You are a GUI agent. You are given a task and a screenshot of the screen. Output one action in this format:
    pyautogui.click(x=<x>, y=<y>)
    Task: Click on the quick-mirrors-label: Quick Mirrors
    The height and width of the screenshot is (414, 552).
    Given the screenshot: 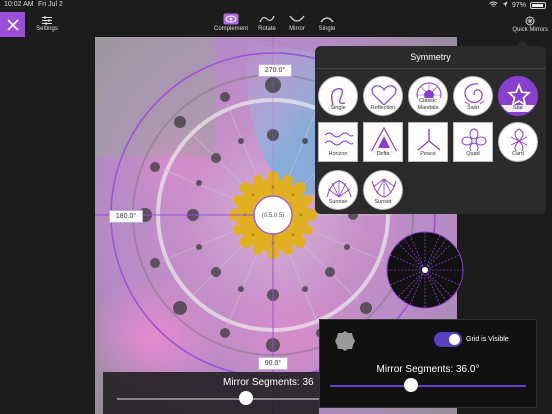 What is the action you would take?
    pyautogui.click(x=530, y=30)
    